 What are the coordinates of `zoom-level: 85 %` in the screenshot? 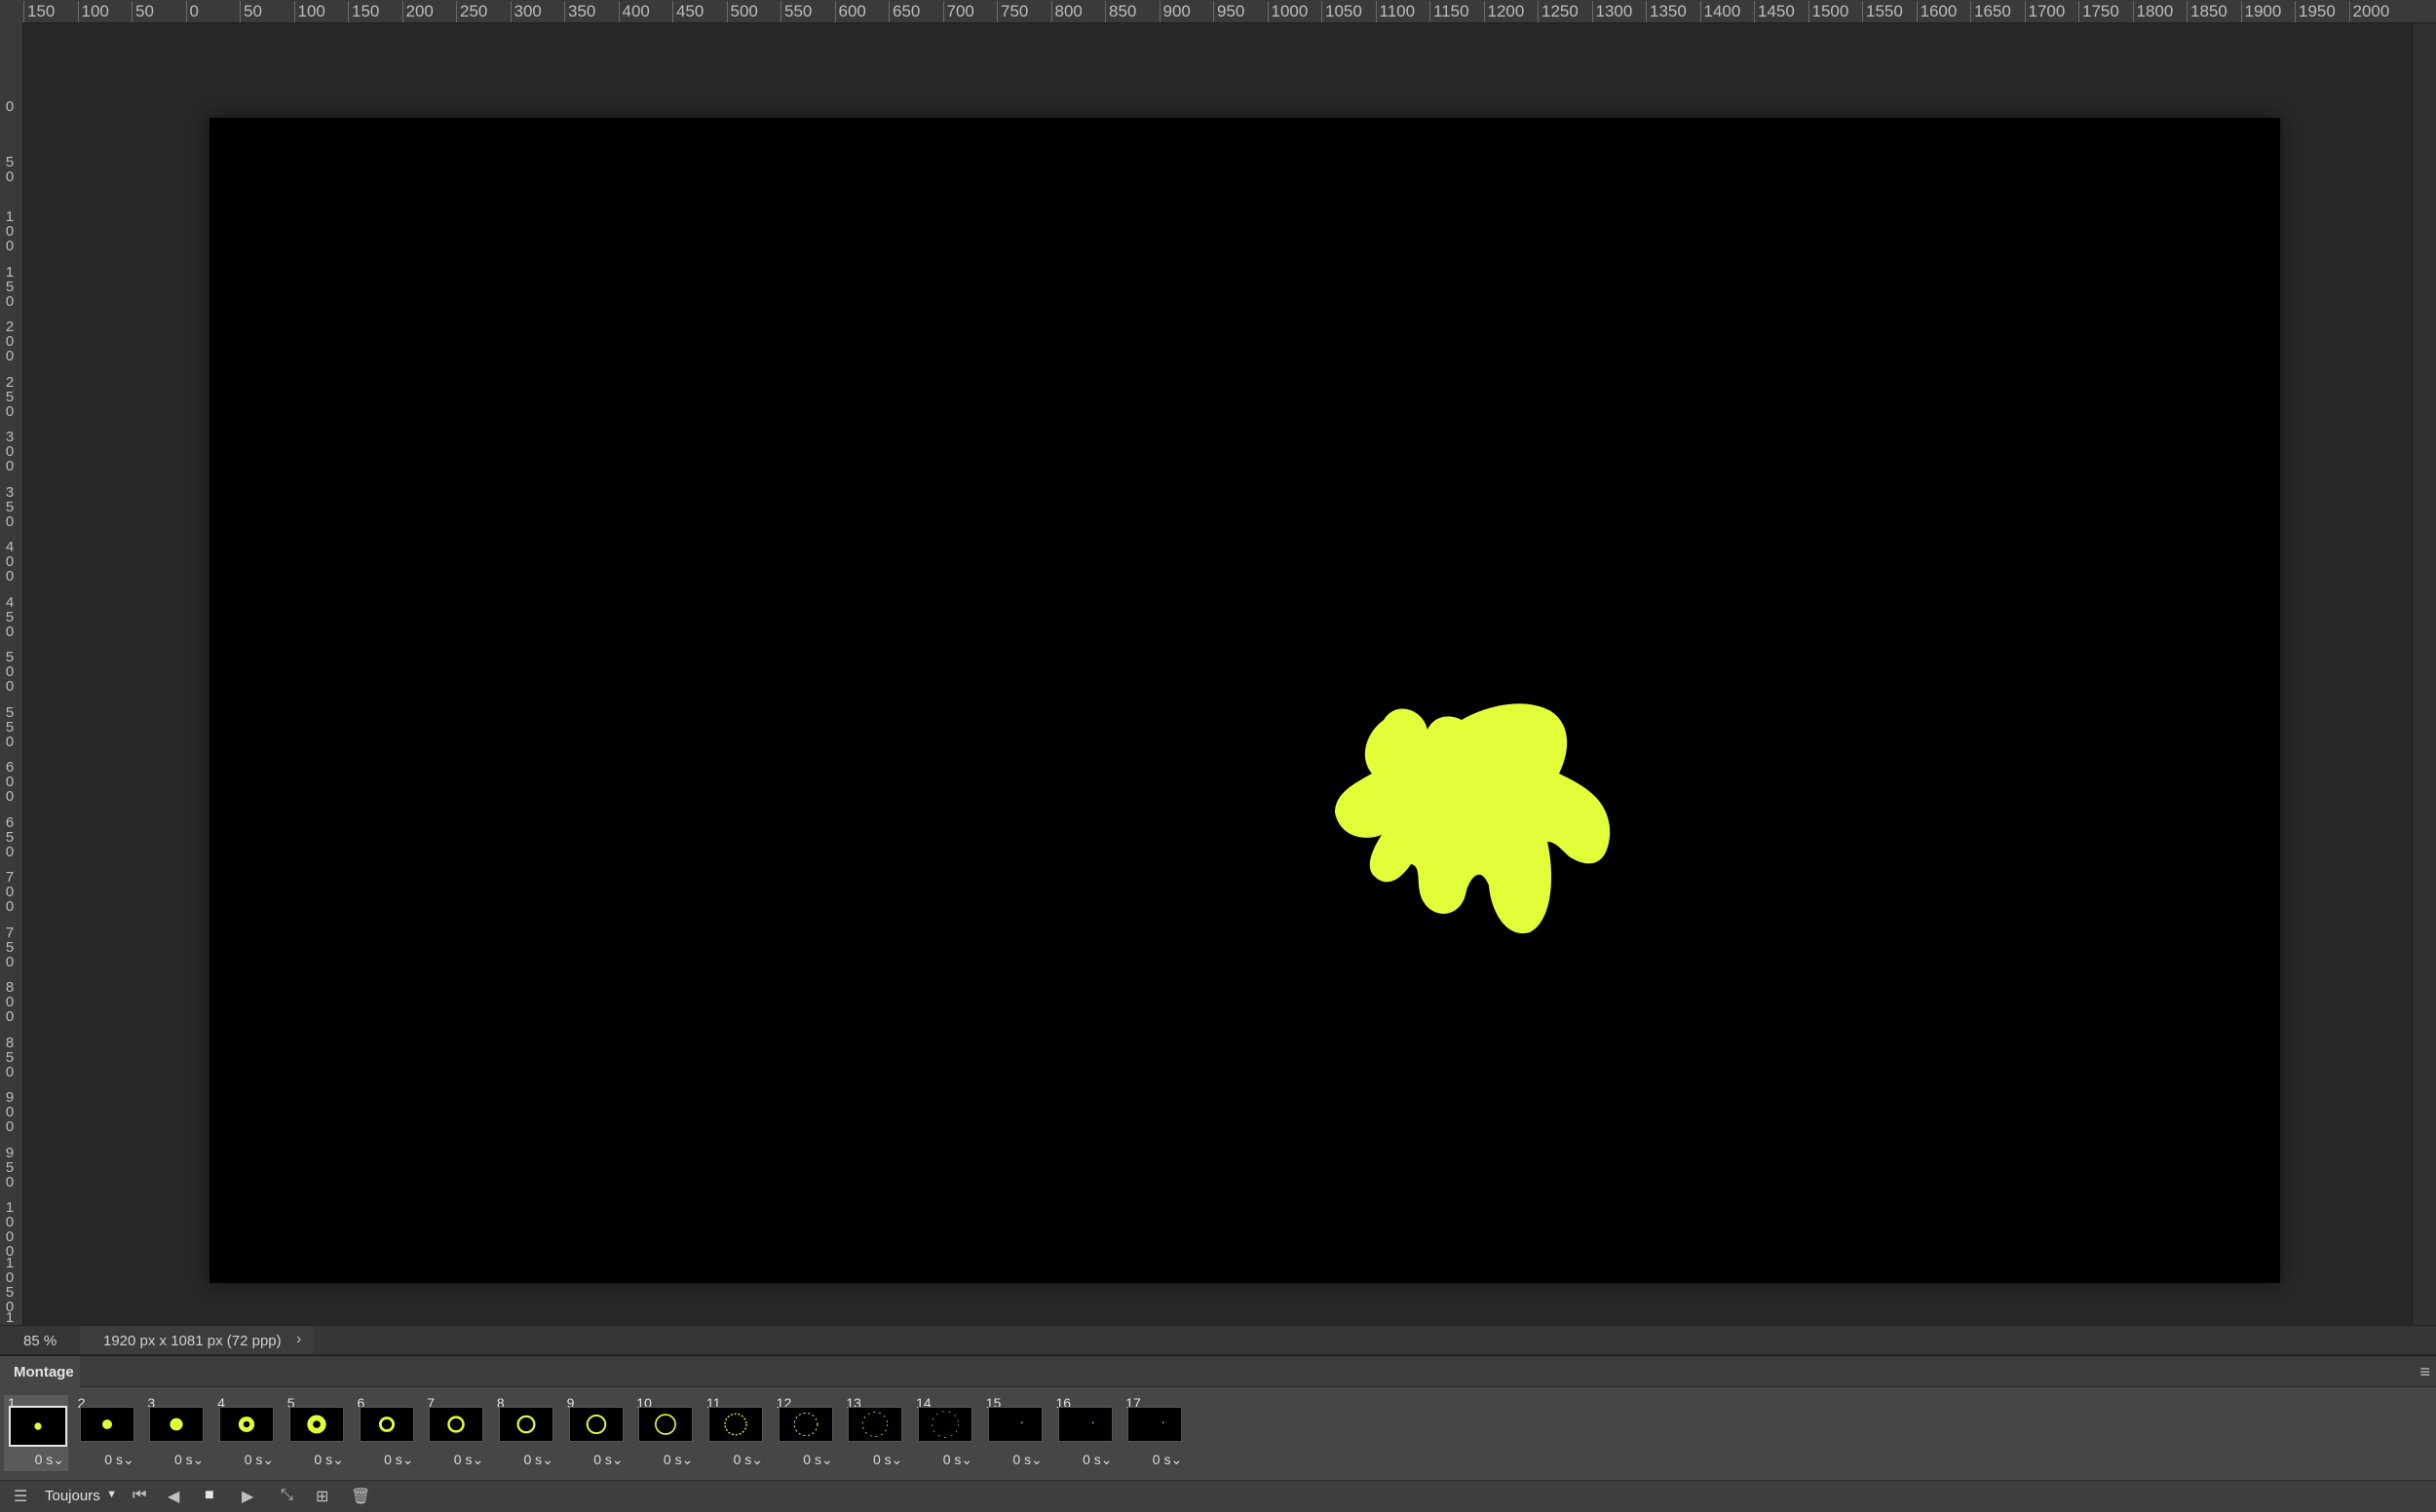 It's located at (40, 1341).